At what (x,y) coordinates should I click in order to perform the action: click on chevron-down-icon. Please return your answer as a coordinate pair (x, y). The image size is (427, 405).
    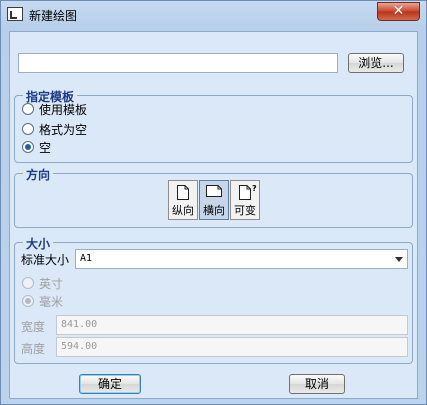
    Looking at the image, I should click on (399, 259).